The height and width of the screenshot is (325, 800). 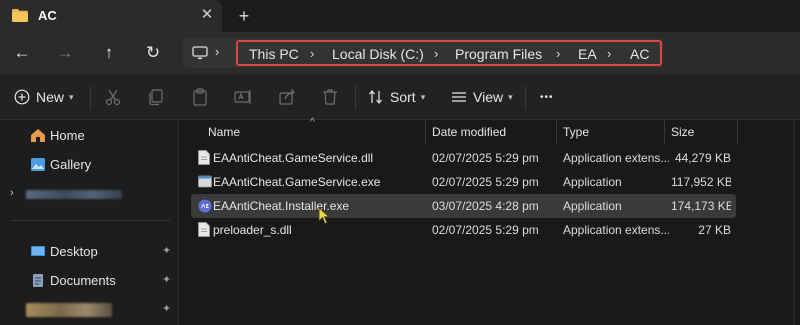 What do you see at coordinates (244, 16) in the screenshot?
I see `new-tab-button: +` at bounding box center [244, 16].